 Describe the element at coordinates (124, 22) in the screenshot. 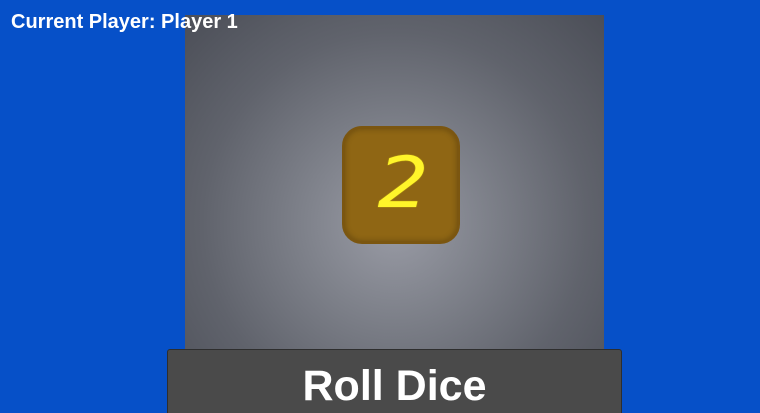

I see `current-player-label: Current Player: Player 1` at that location.